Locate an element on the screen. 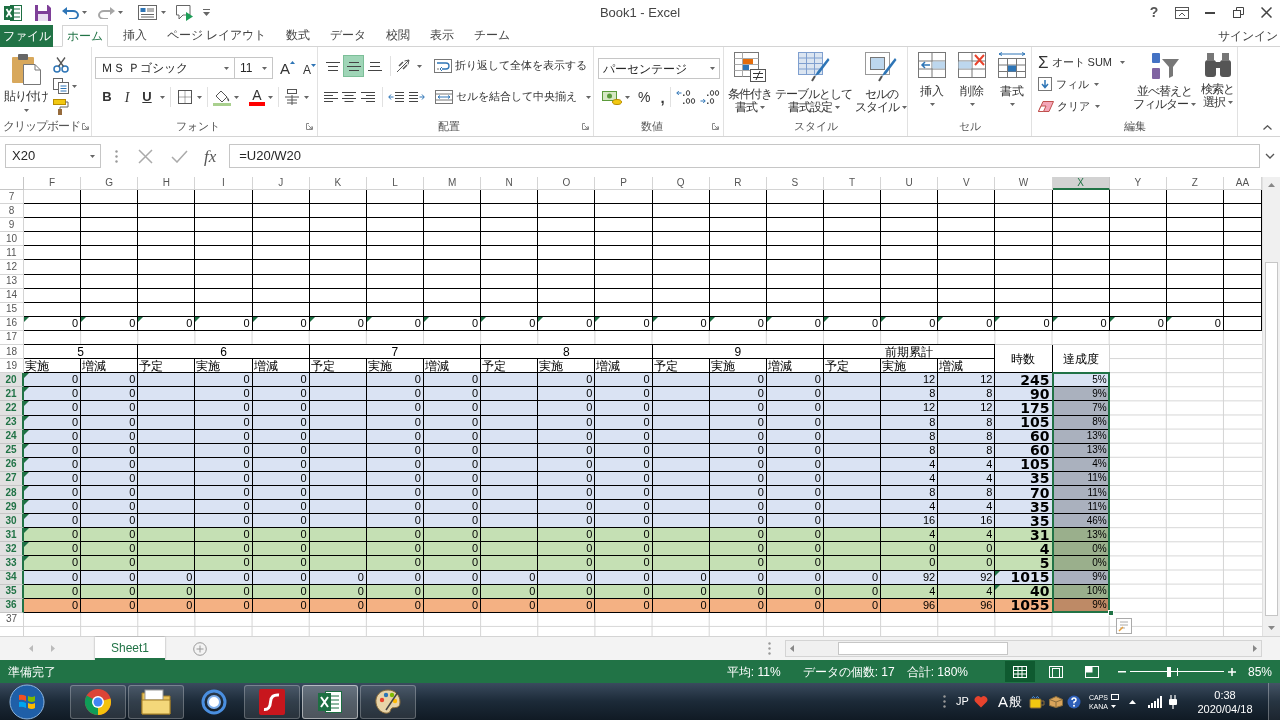 The height and width of the screenshot is (720, 1280). show-hidden-icon is located at coordinates (1132, 701).